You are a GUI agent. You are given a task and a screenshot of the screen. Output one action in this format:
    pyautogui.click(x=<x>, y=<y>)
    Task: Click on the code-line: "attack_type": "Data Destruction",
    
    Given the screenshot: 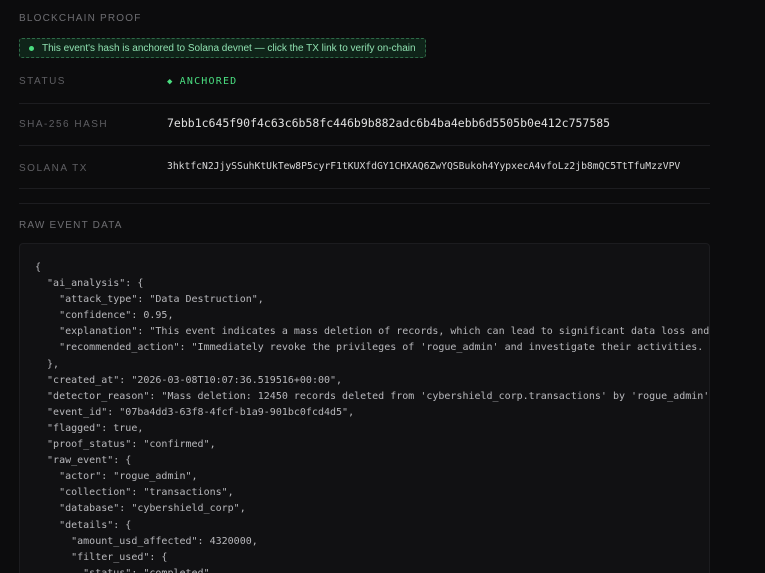 What is the action you would take?
    pyautogui.click(x=149, y=300)
    